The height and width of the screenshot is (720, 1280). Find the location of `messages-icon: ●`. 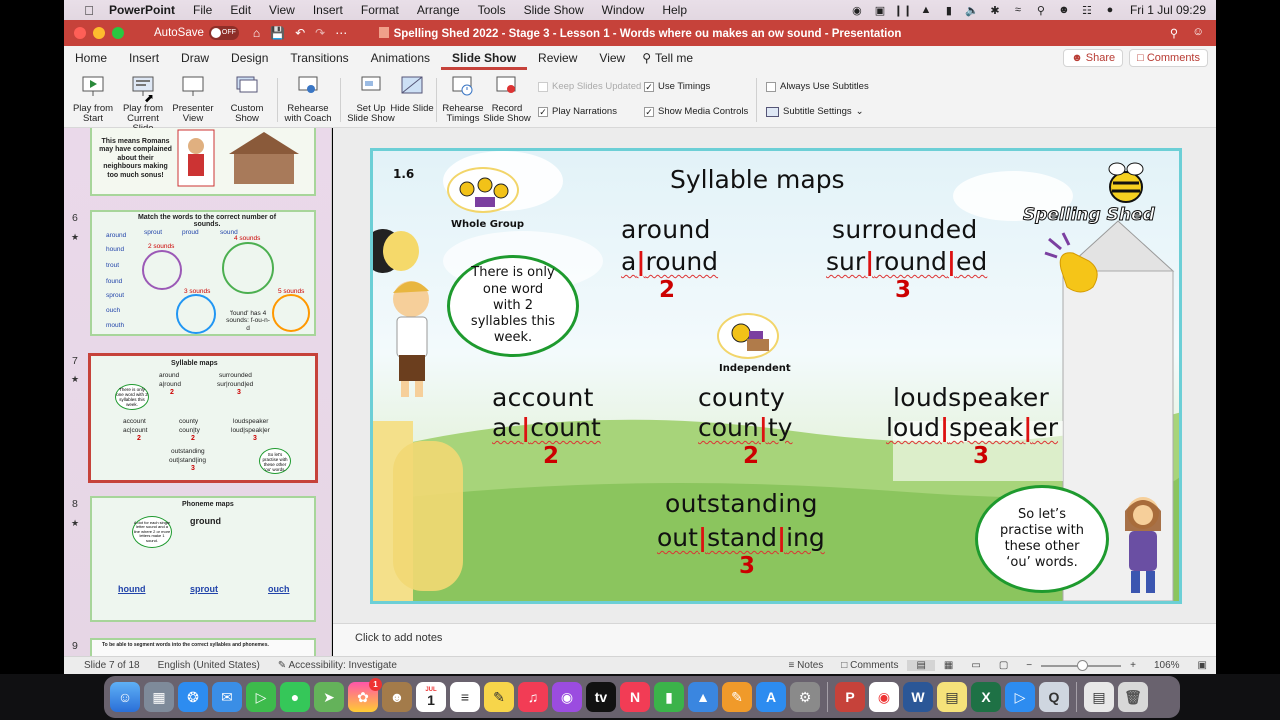

messages-icon: ● is located at coordinates (295, 697).